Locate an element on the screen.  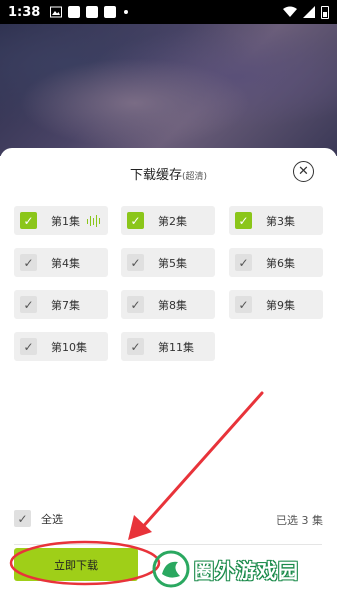
episode-label: 第4集 is located at coordinates (65, 263).